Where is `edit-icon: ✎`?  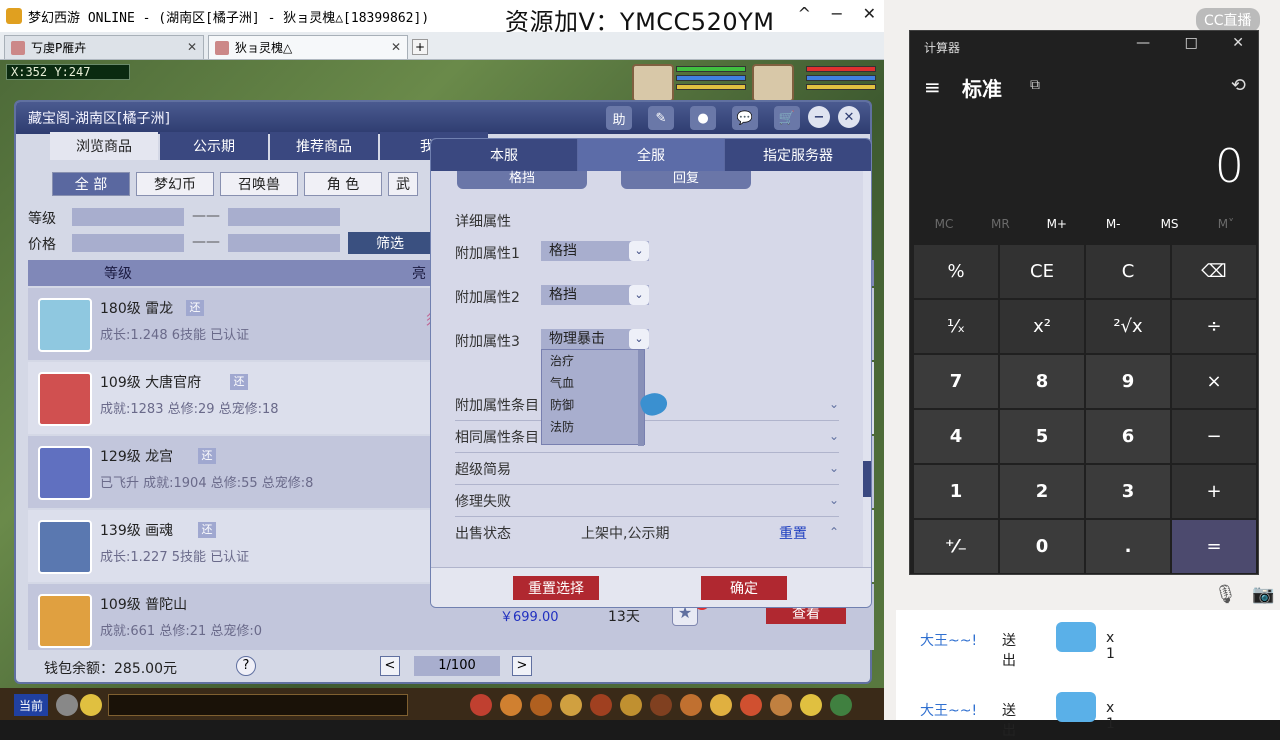
edit-icon: ✎ is located at coordinates (661, 118).